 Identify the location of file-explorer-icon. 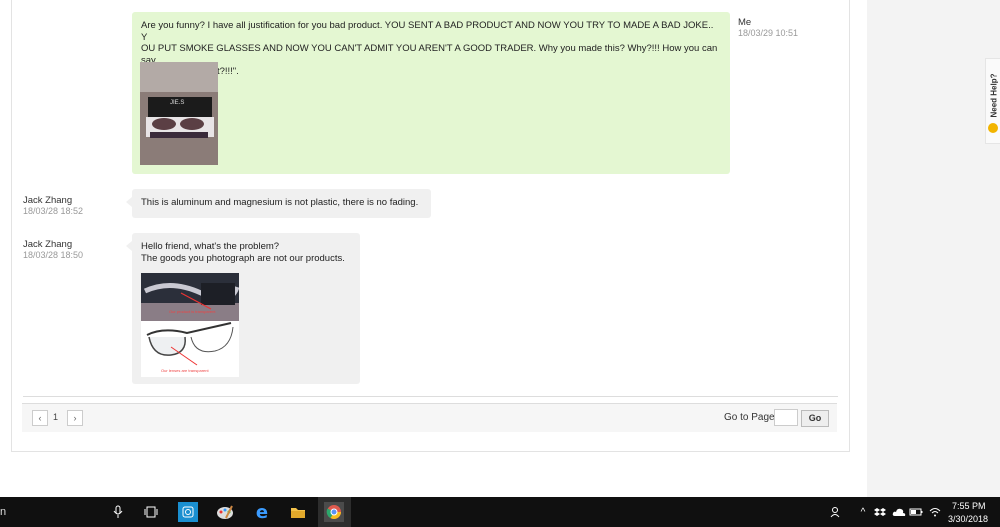
(298, 512).